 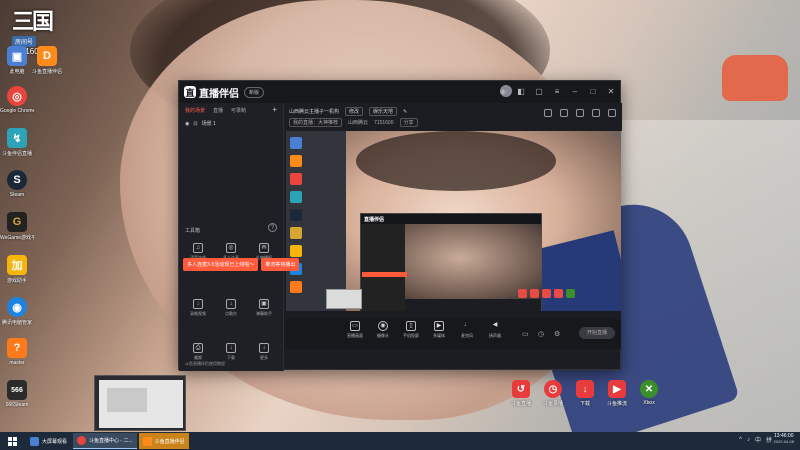 What do you see at coordinates (557, 334) in the screenshot?
I see `settings-gear-icon: ⚙` at bounding box center [557, 334].